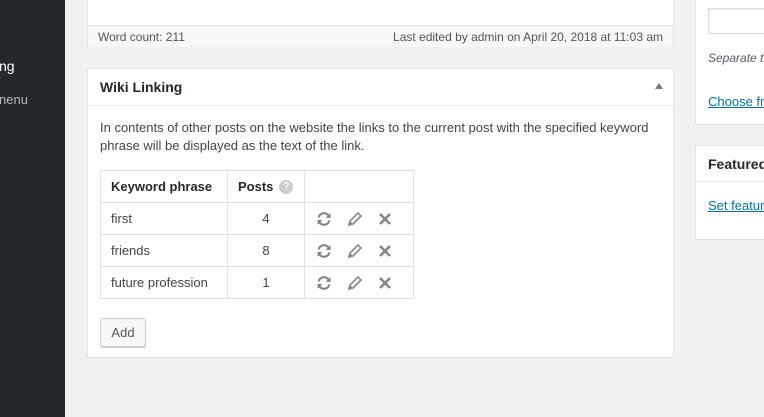  Describe the element at coordinates (380, 11) in the screenshot. I see `editor-content` at that location.